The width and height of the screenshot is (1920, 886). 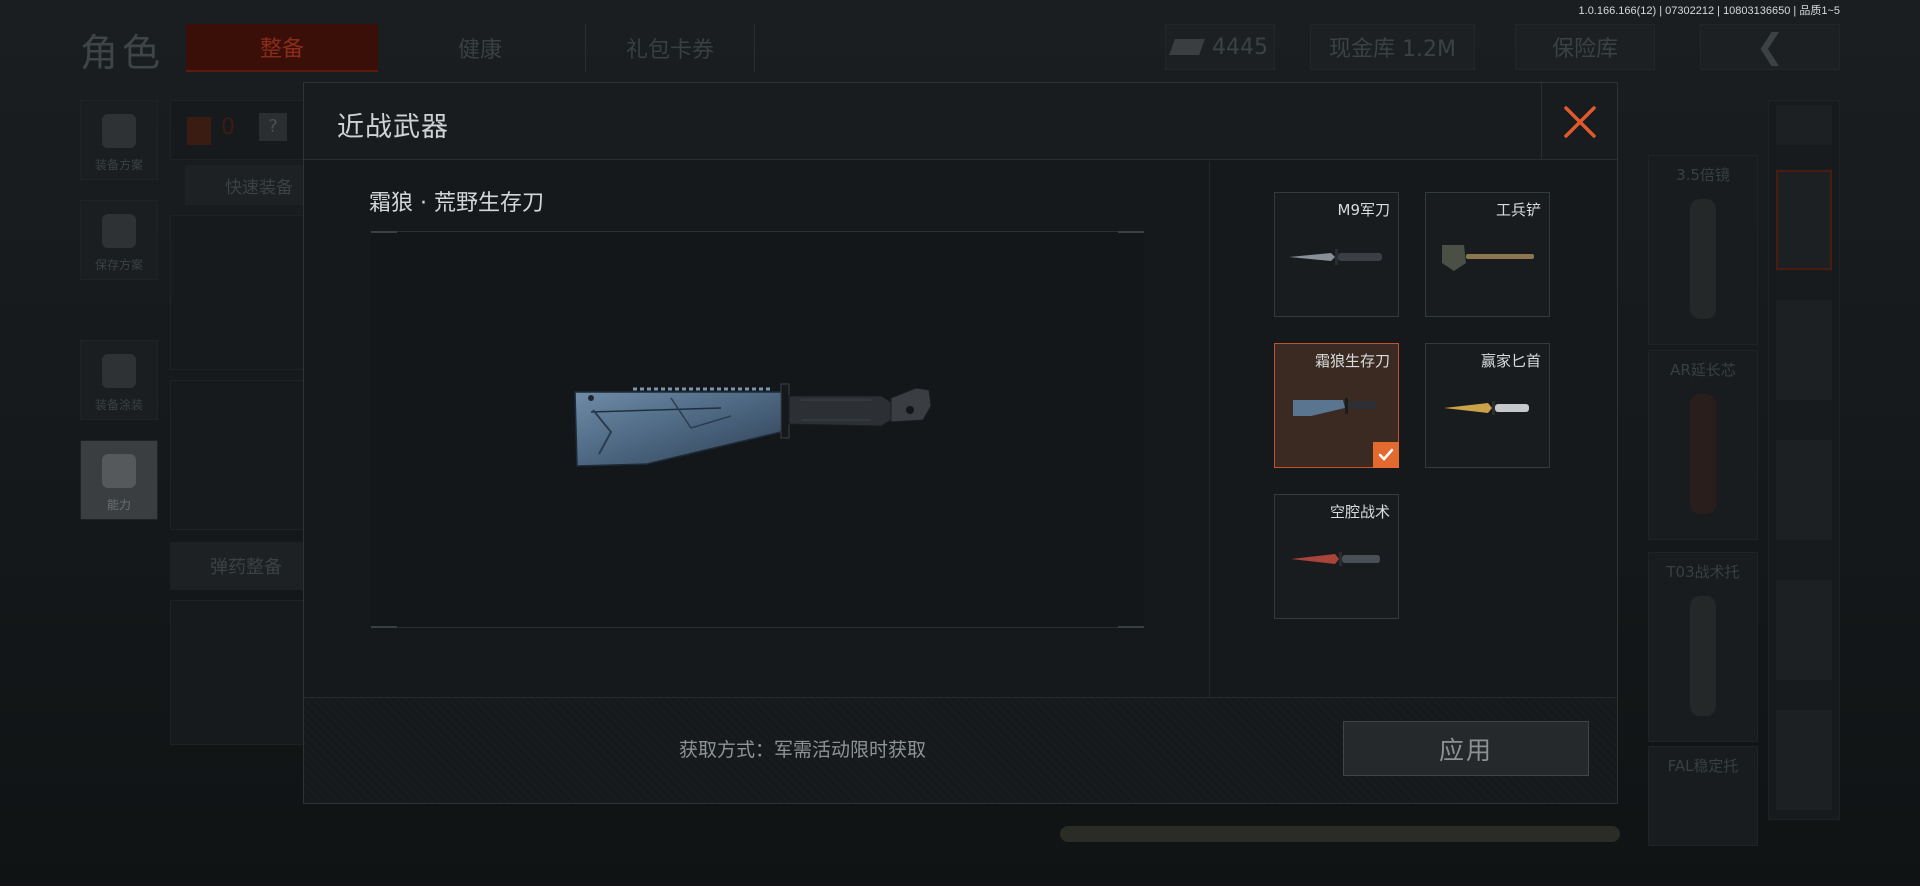 I want to click on tab-gift-cards: 礼包卡券, so click(x=670, y=48).